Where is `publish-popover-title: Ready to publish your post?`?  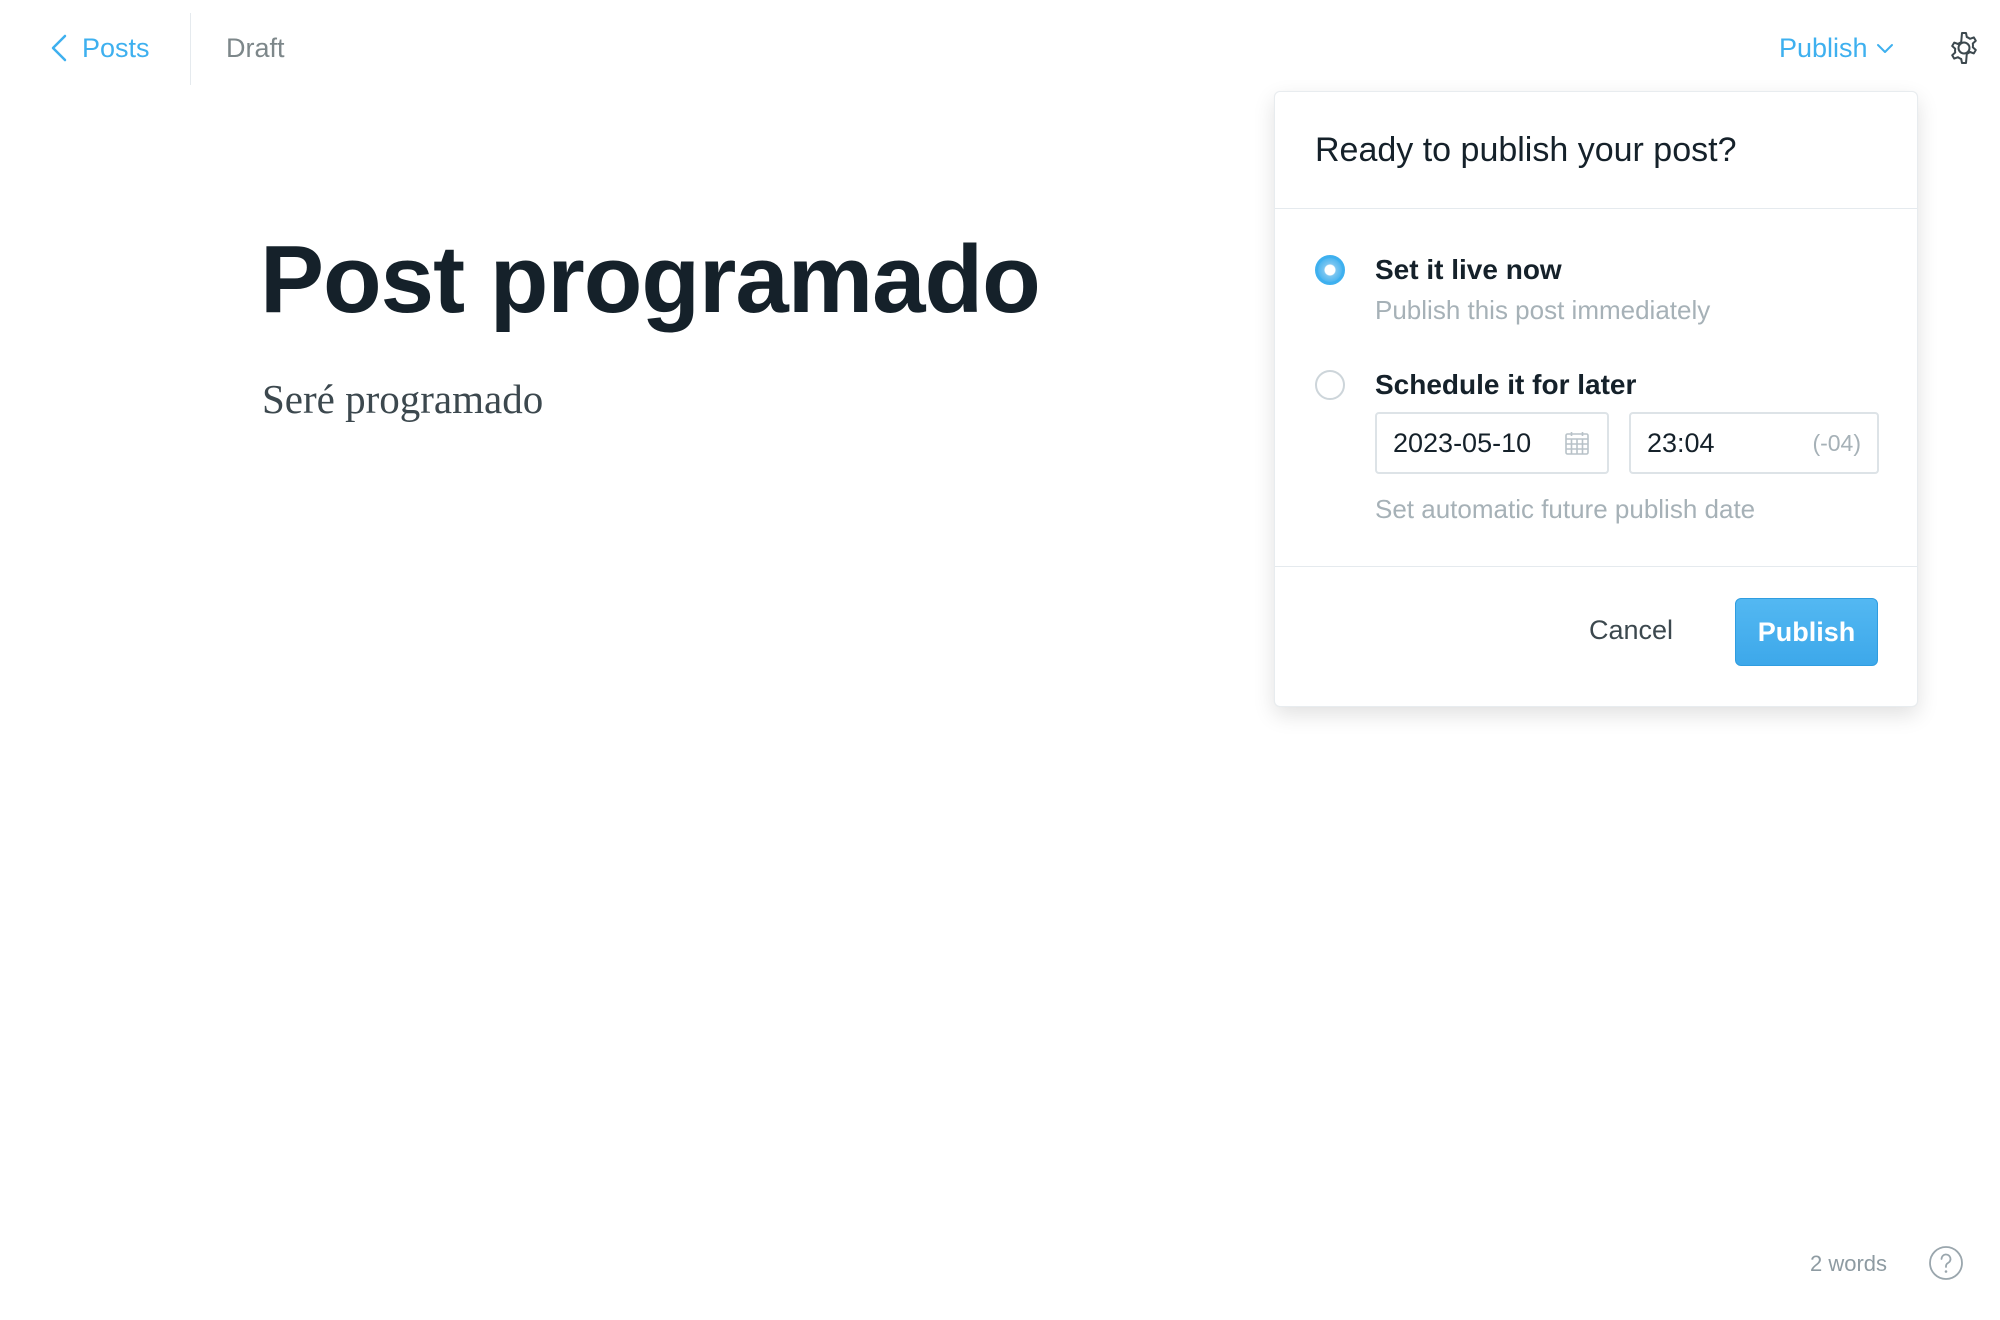
publish-popover-title: Ready to publish your post? is located at coordinates (1526, 149).